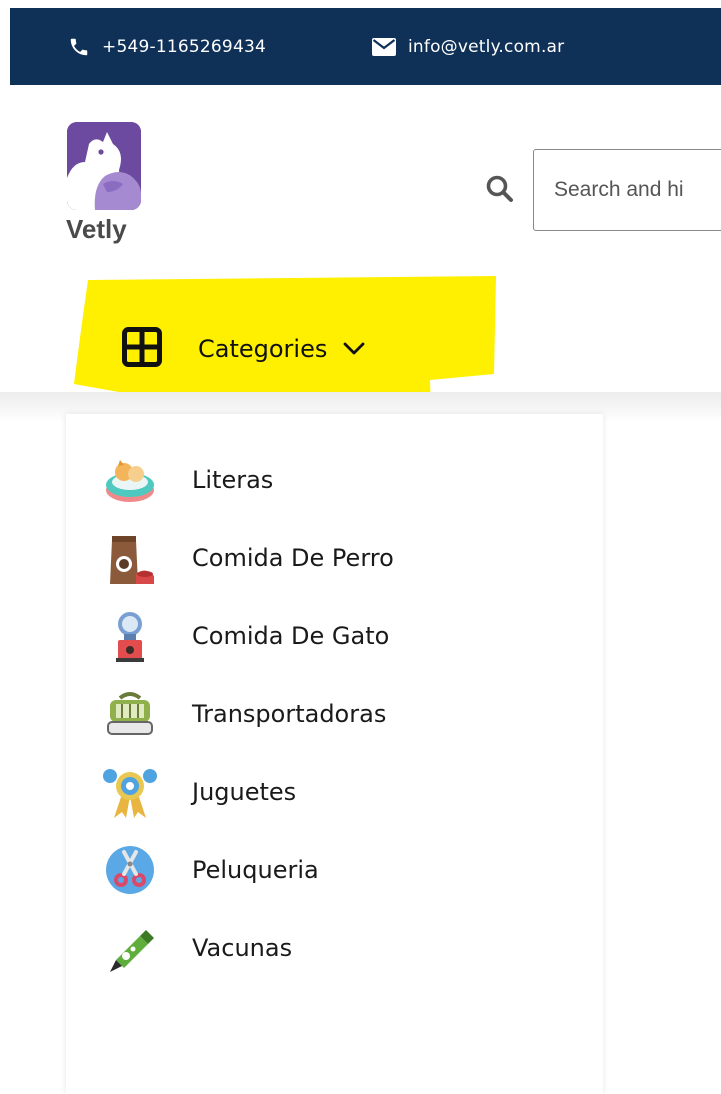 This screenshot has height=1094, width=721. Describe the element at coordinates (130, 714) in the screenshot. I see `pet-carrier-icon` at that location.